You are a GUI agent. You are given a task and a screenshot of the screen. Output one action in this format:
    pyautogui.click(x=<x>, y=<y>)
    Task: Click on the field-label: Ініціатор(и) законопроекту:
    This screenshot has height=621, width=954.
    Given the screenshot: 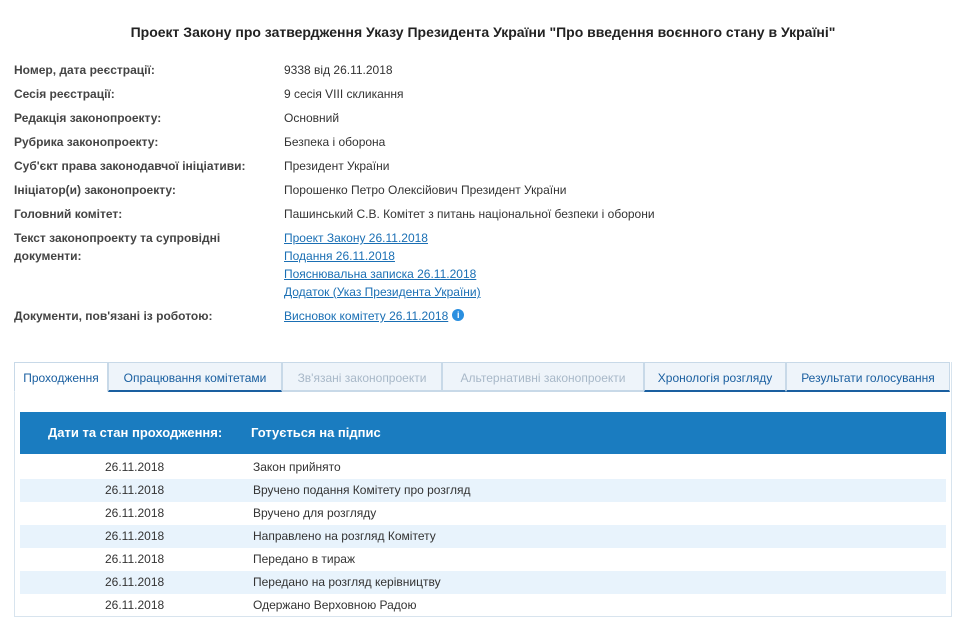 What is the action you would take?
    pyautogui.click(x=95, y=190)
    